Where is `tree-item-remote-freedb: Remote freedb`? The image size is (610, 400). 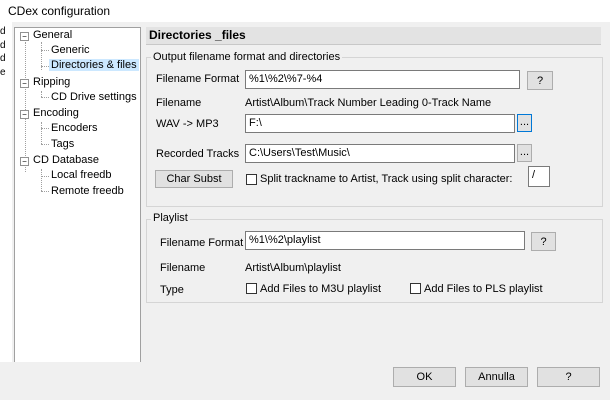
tree-item-remote-freedb: Remote freedb is located at coordinates (87, 191).